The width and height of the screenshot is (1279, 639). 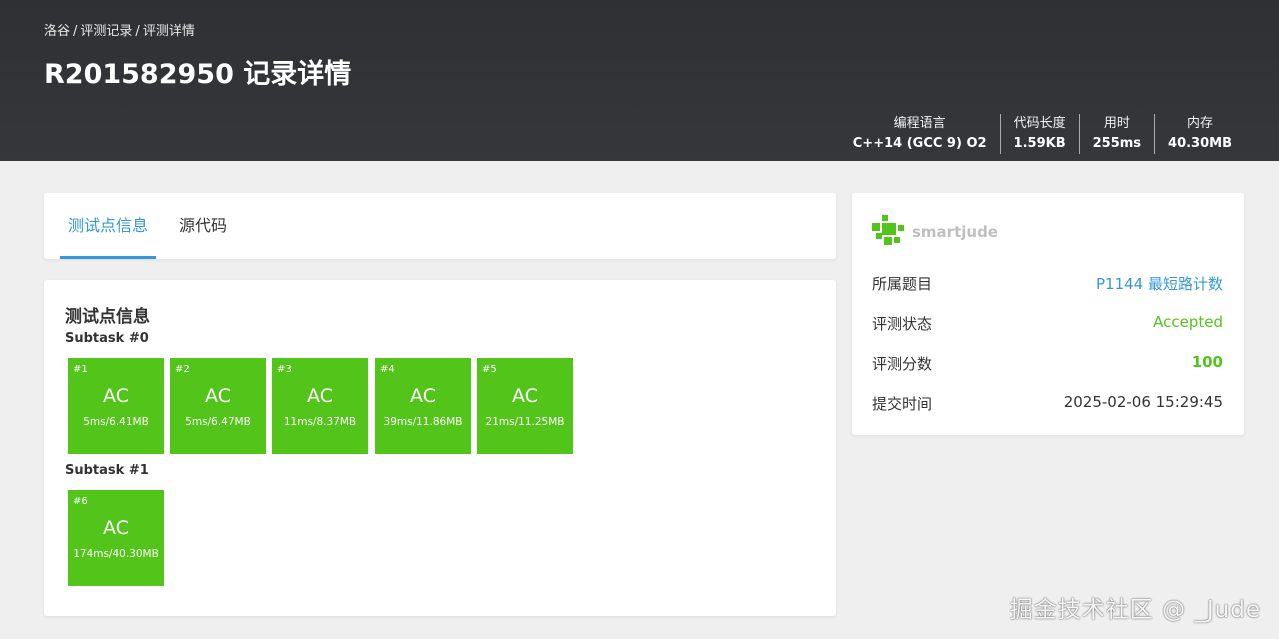 I want to click on info-row-problem: 所属题目 P1144 最短路计数, so click(x=1047, y=285).